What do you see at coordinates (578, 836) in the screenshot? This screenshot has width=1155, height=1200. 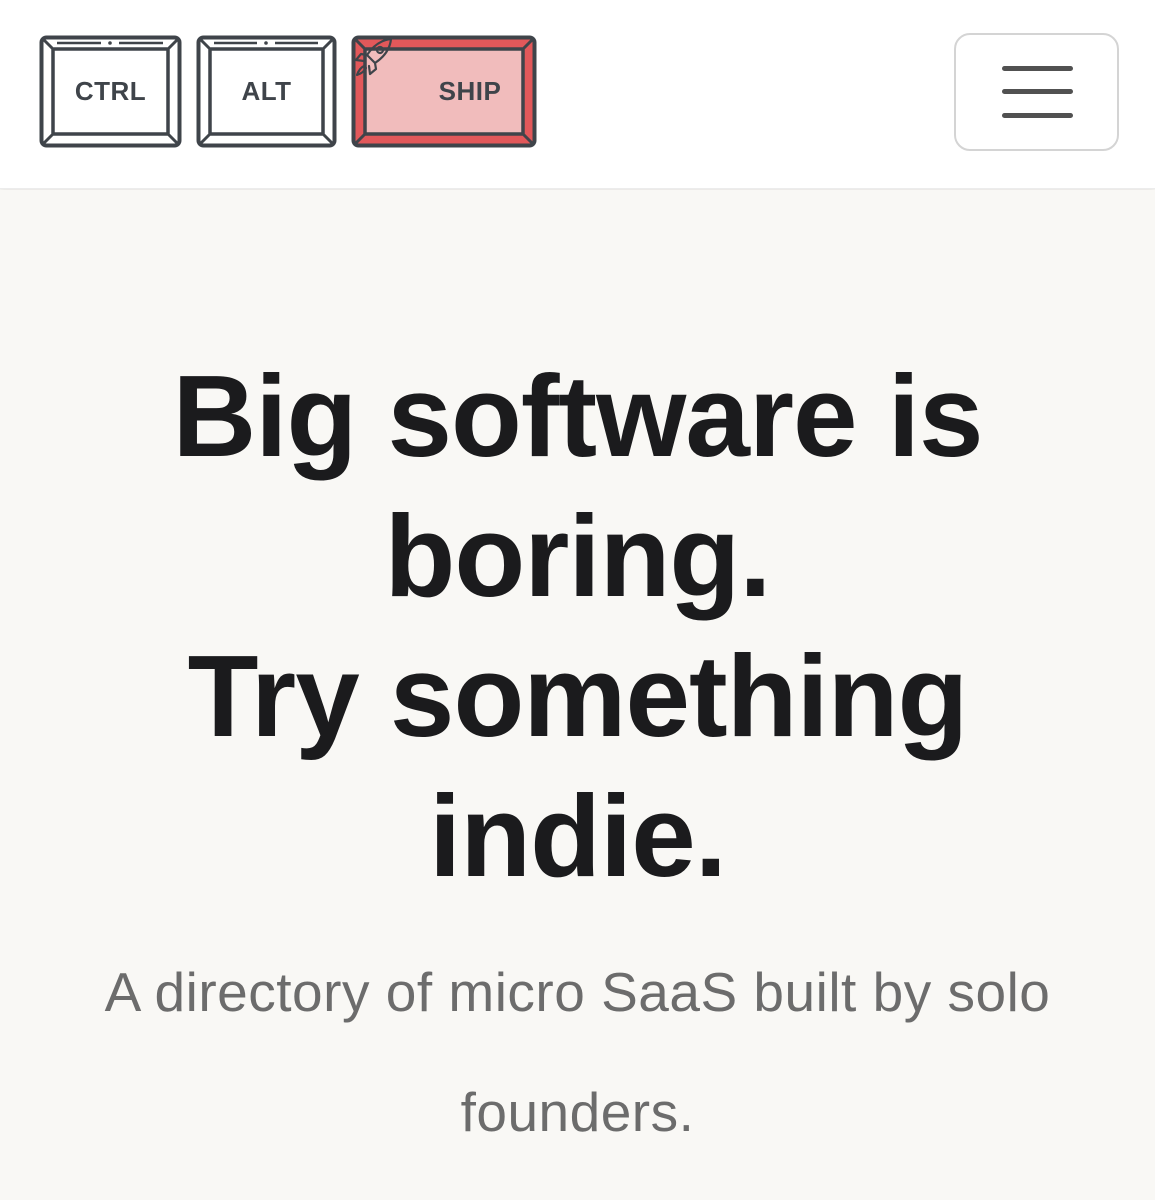 I see `headline-line: indie.` at bounding box center [578, 836].